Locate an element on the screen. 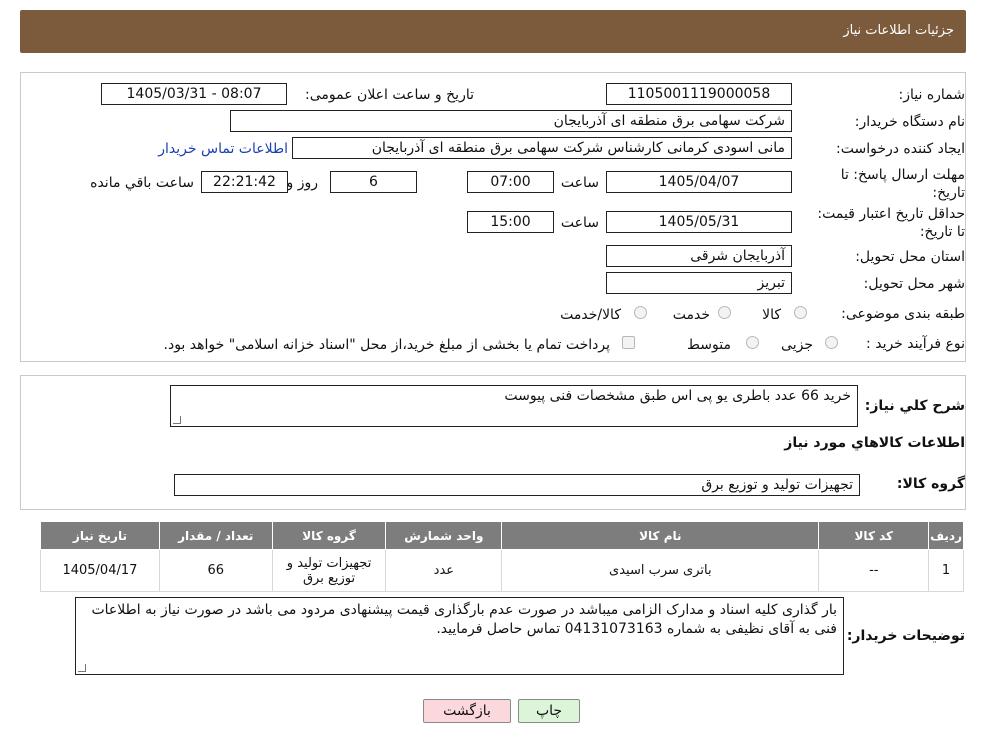 This screenshot has height=744, width=985. category-label: طبقه بندی موضوعی: is located at coordinates (903, 314).